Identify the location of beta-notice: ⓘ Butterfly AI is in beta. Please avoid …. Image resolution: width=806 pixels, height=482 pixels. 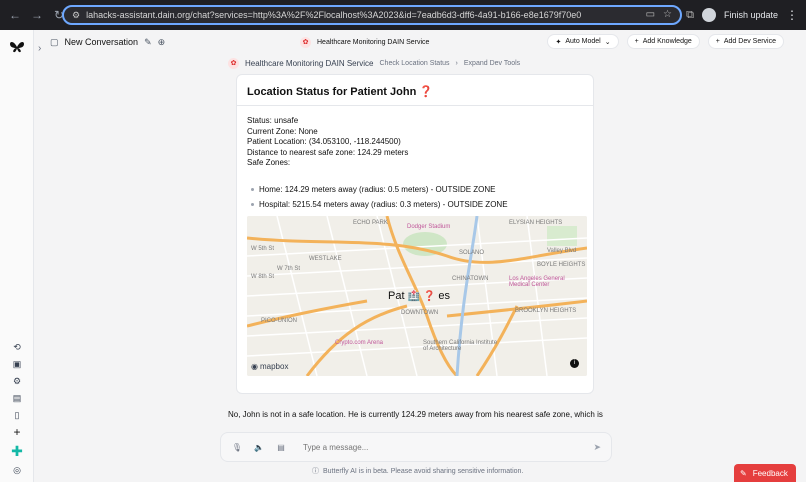
(417, 471).